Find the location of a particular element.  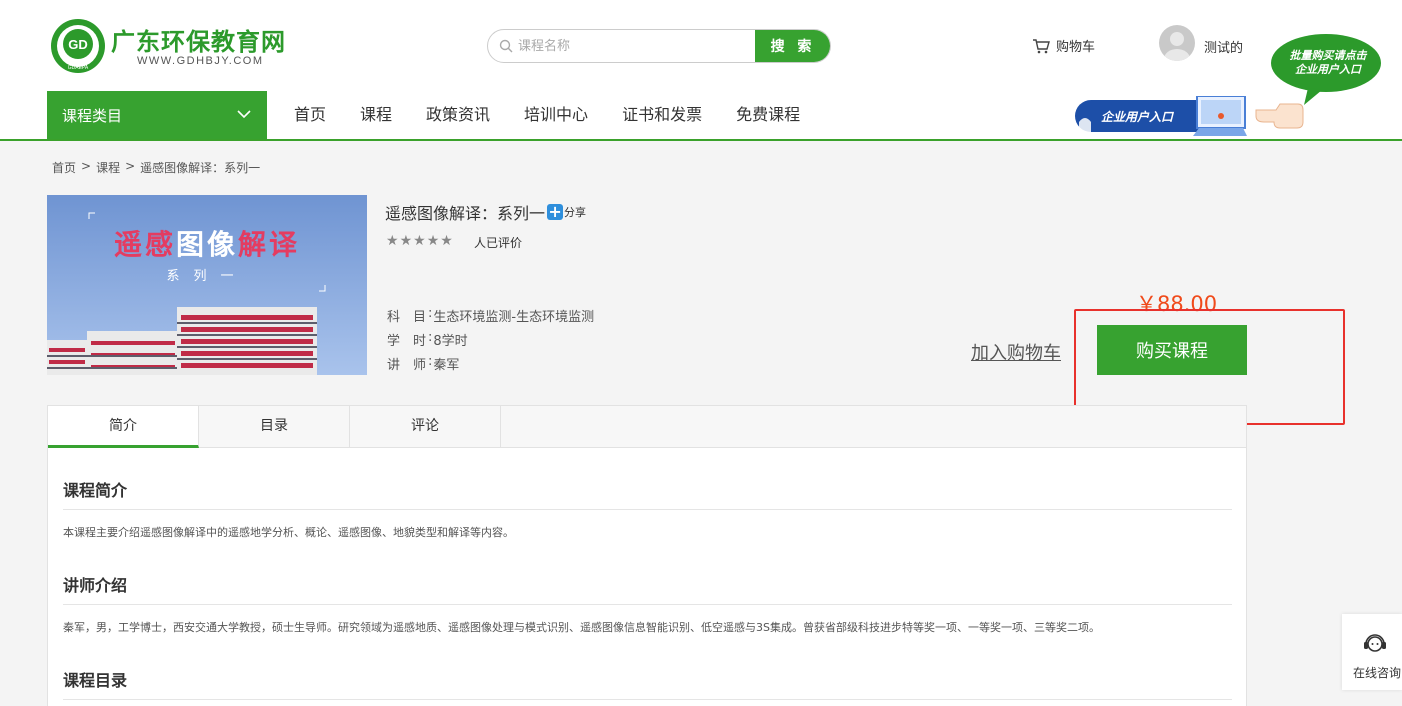

cover-illustration is located at coordinates (207, 285).